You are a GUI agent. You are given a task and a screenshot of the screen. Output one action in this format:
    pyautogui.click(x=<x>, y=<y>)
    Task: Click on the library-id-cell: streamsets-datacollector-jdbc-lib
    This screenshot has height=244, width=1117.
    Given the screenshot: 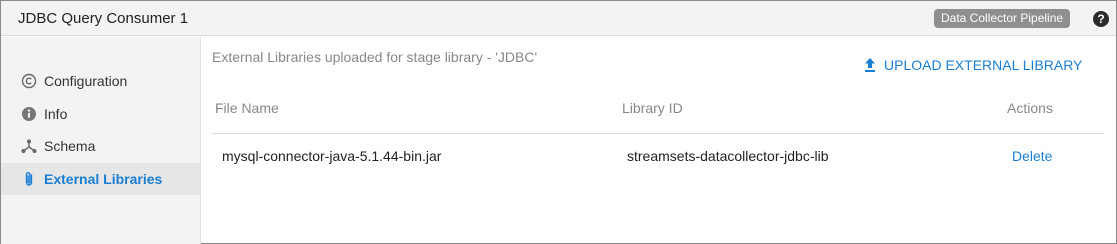 What is the action you would take?
    pyautogui.click(x=728, y=156)
    